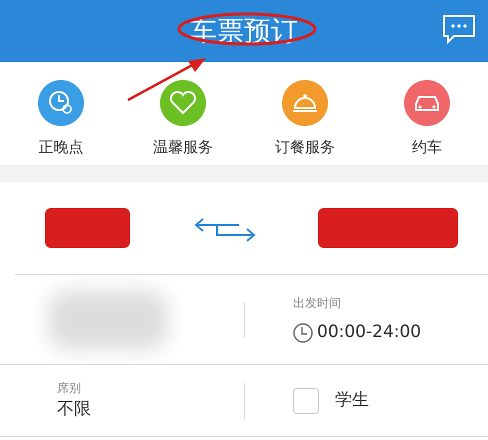 Image resolution: width=488 pixels, height=440 pixels. What do you see at coordinates (427, 147) in the screenshot?
I see `service-label: 约车` at bounding box center [427, 147].